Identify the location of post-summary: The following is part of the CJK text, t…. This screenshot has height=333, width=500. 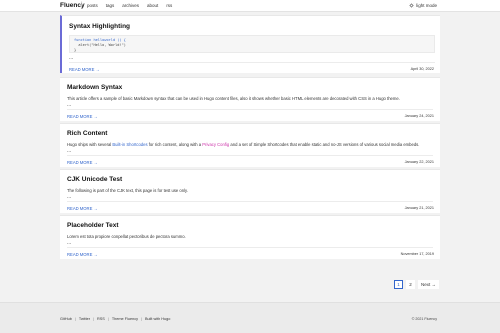
(127, 190).